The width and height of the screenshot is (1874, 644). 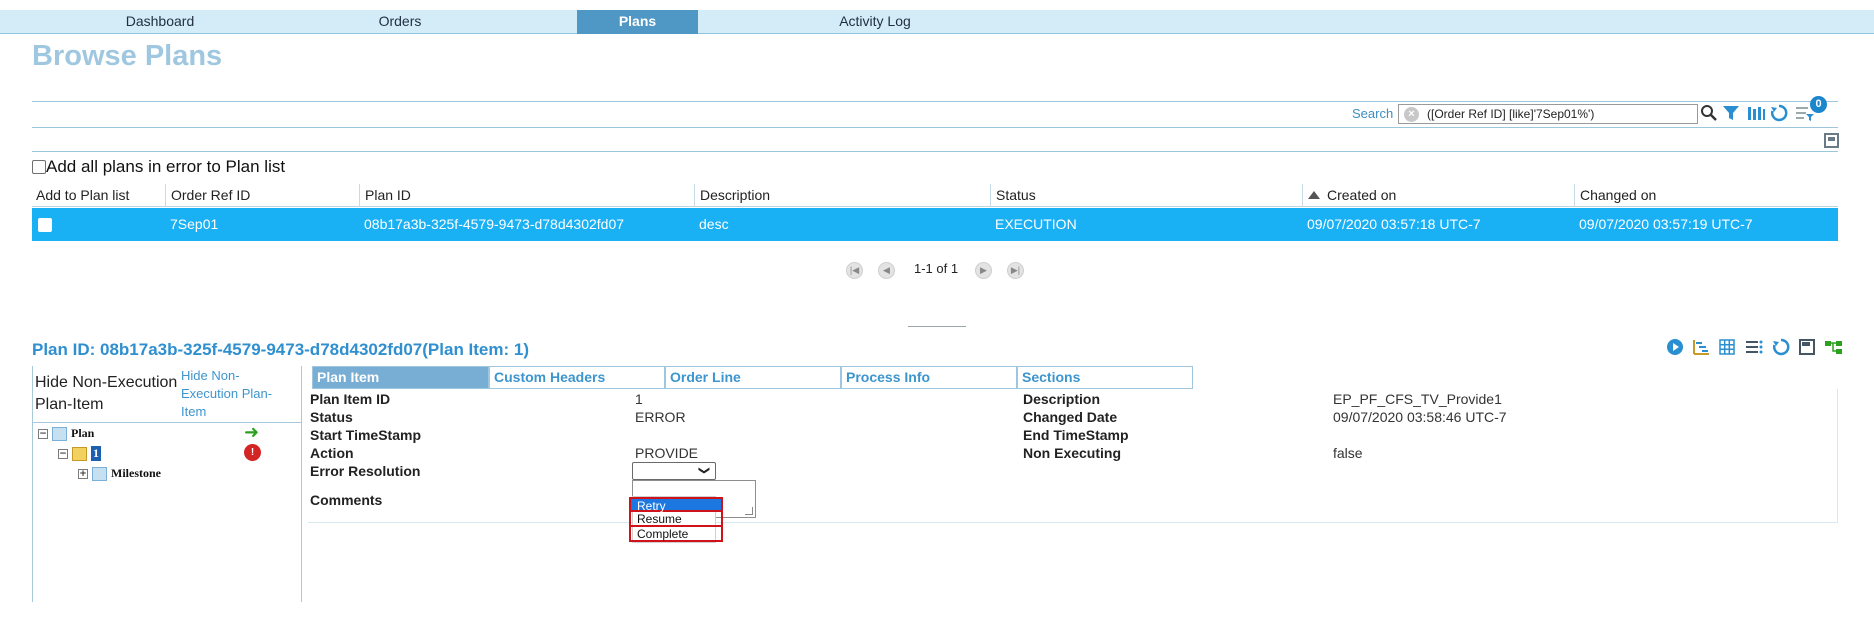 I want to click on status-value: ERROR, so click(x=660, y=417).